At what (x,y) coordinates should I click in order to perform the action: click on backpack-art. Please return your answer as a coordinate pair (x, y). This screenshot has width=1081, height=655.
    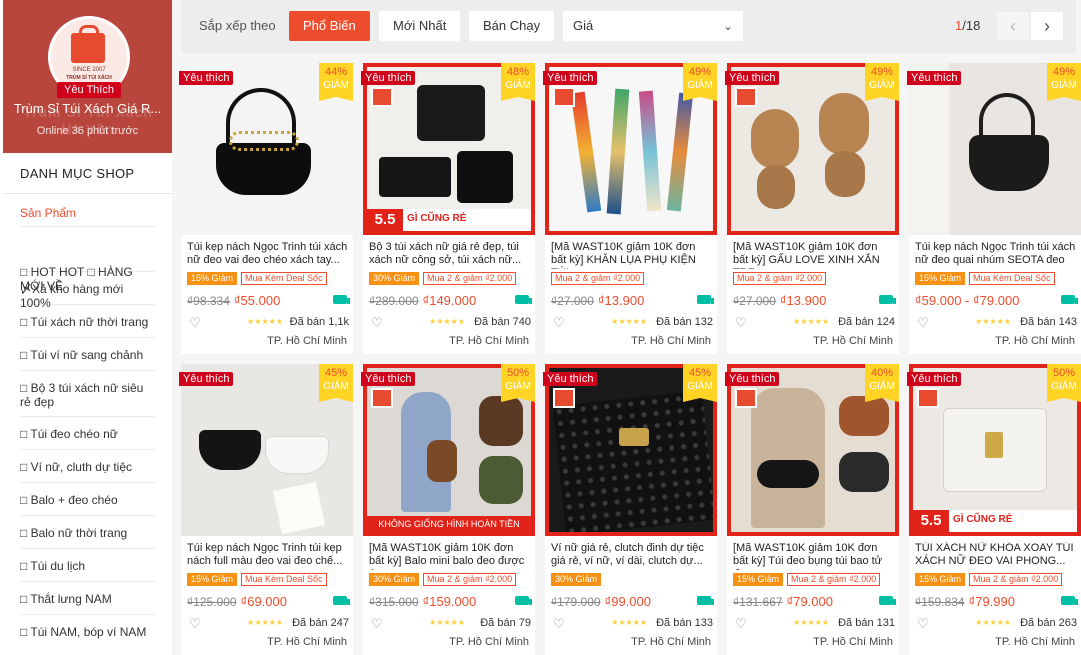
    Looking at the image, I should click on (442, 461).